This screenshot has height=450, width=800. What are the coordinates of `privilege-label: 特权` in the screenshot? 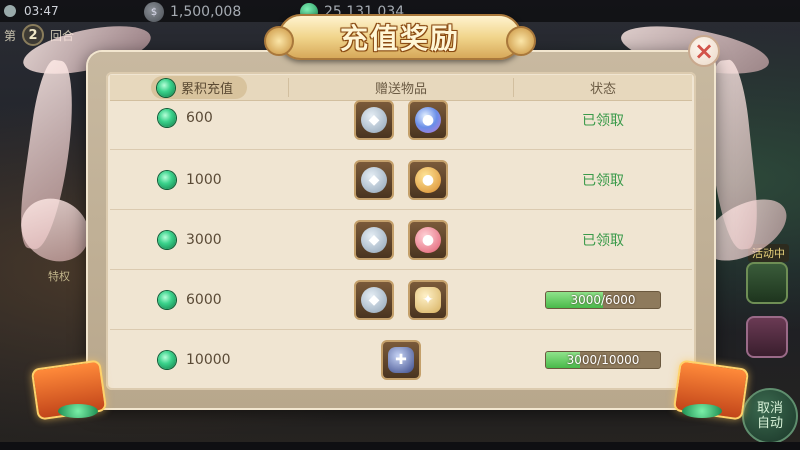 It's located at (59, 276).